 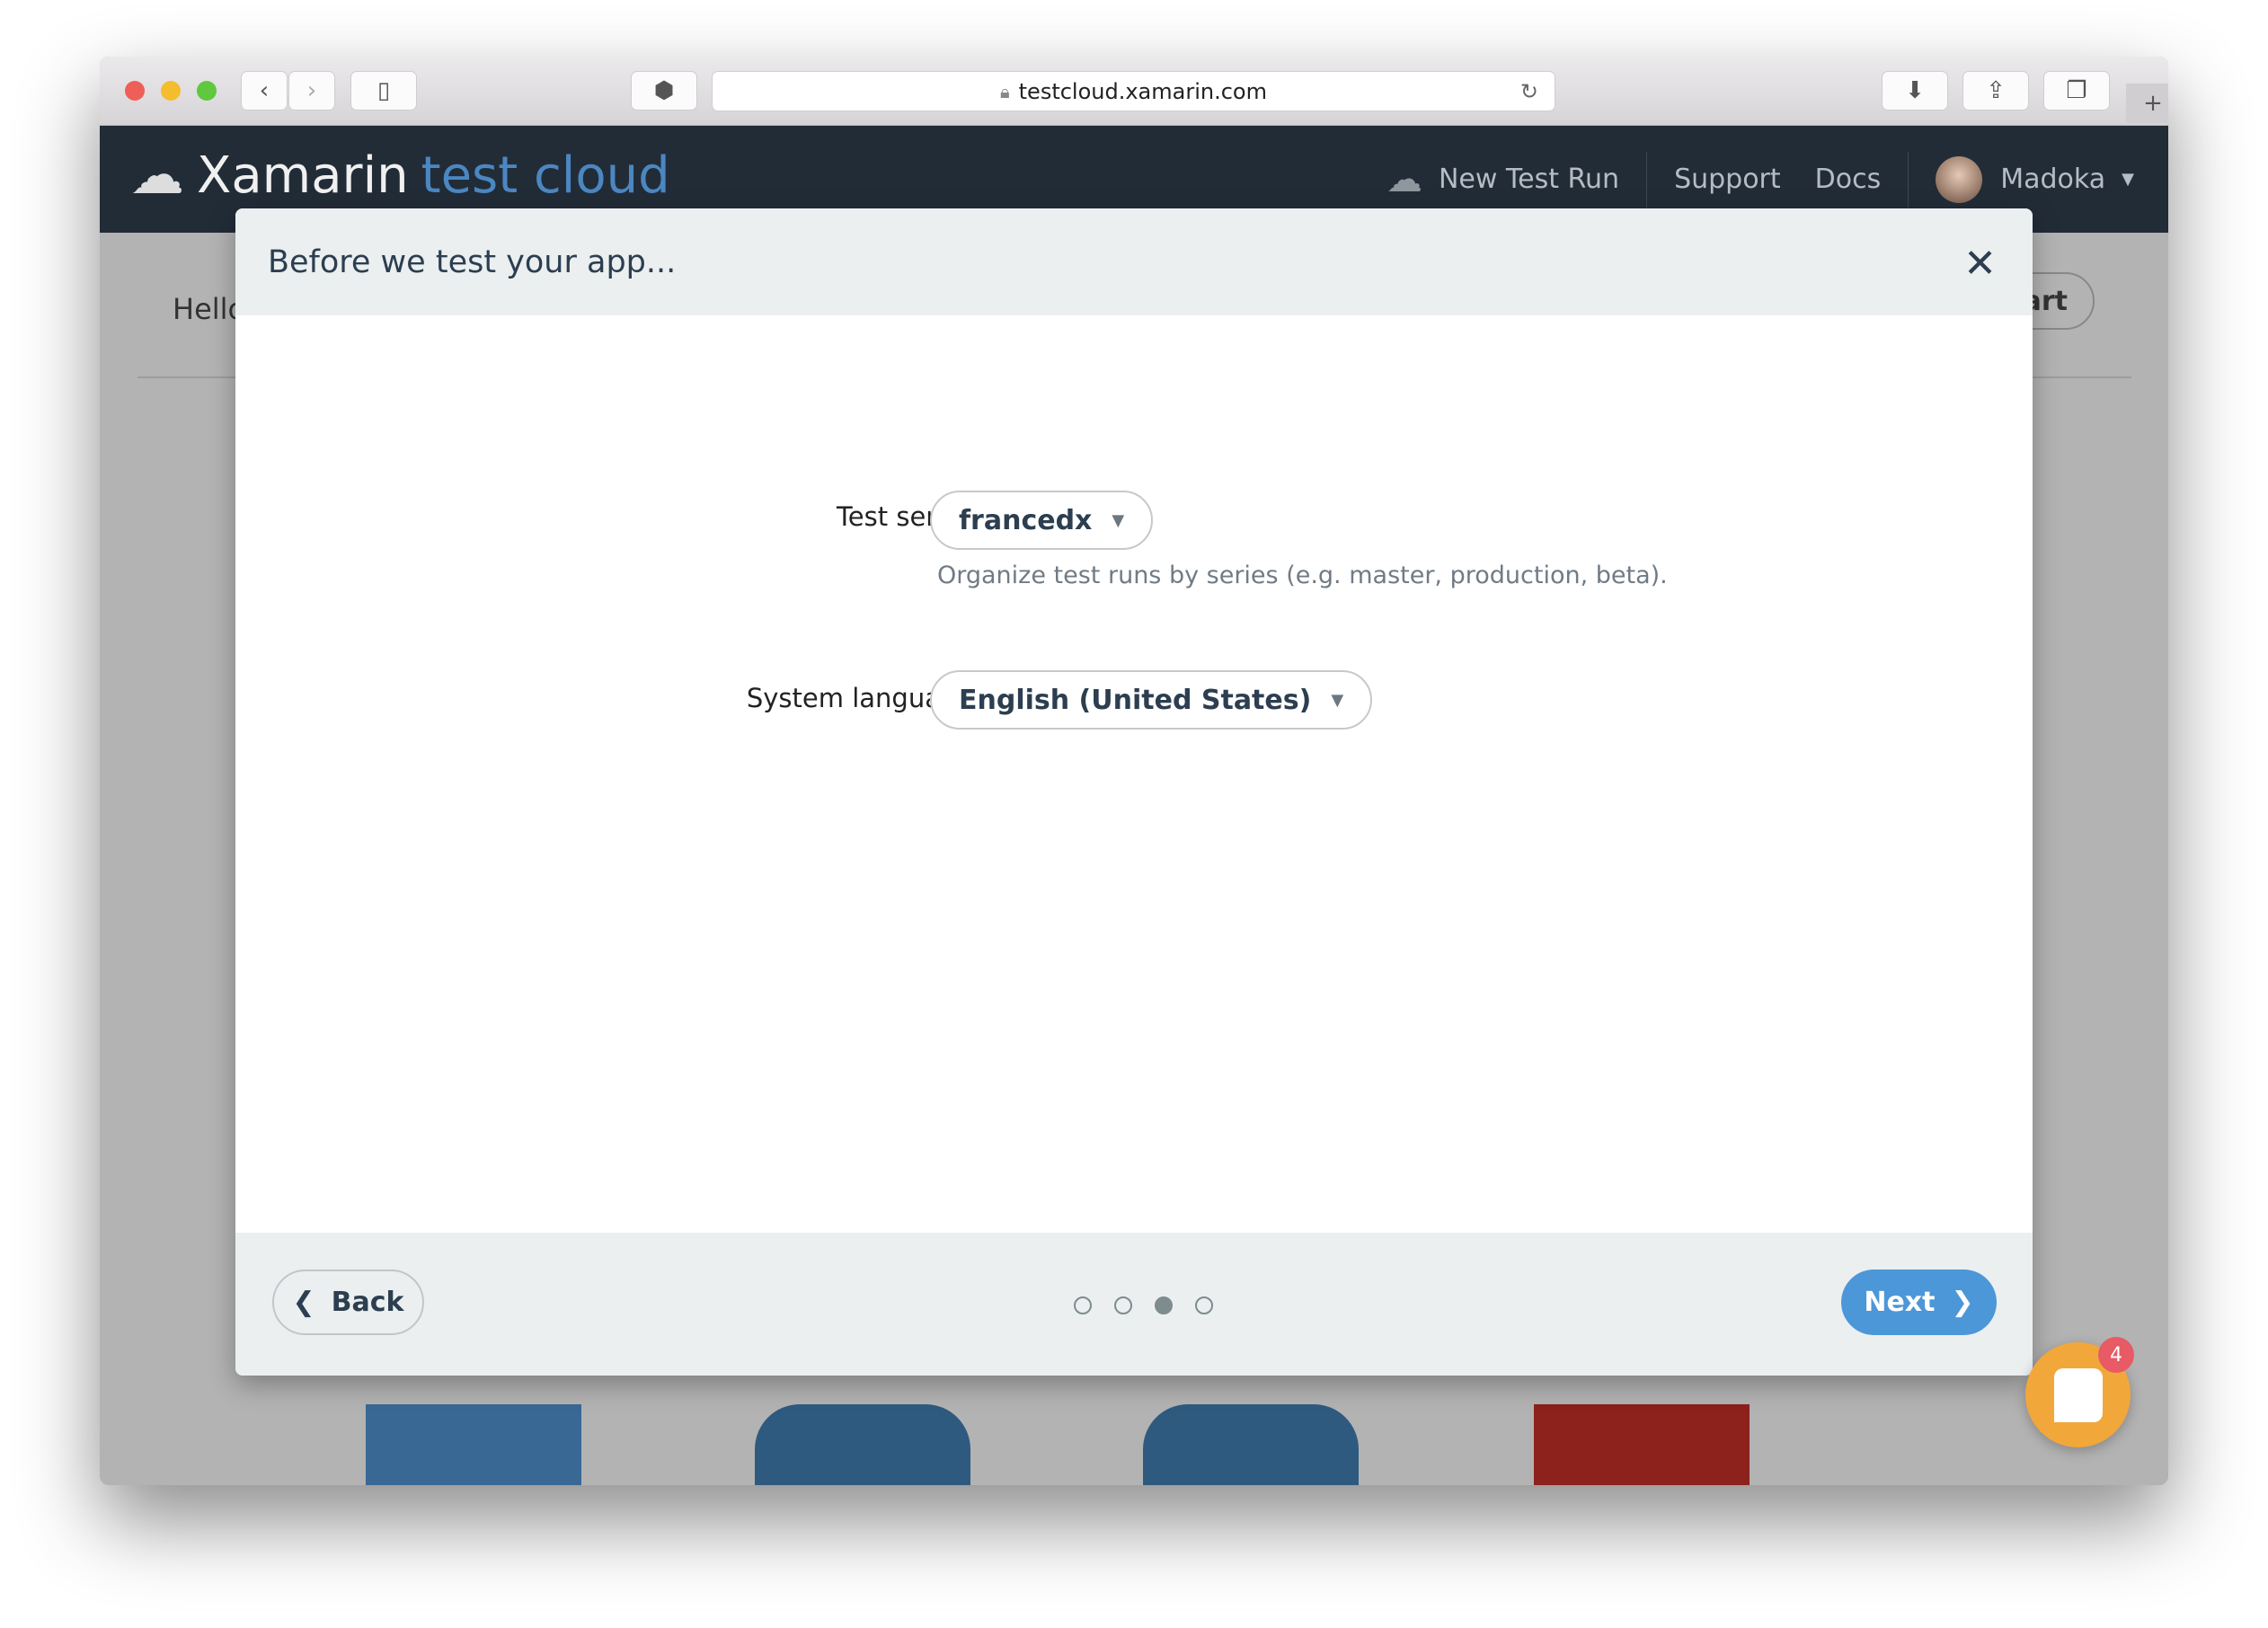 I want to click on download-icon: ⬇, so click(x=1915, y=91).